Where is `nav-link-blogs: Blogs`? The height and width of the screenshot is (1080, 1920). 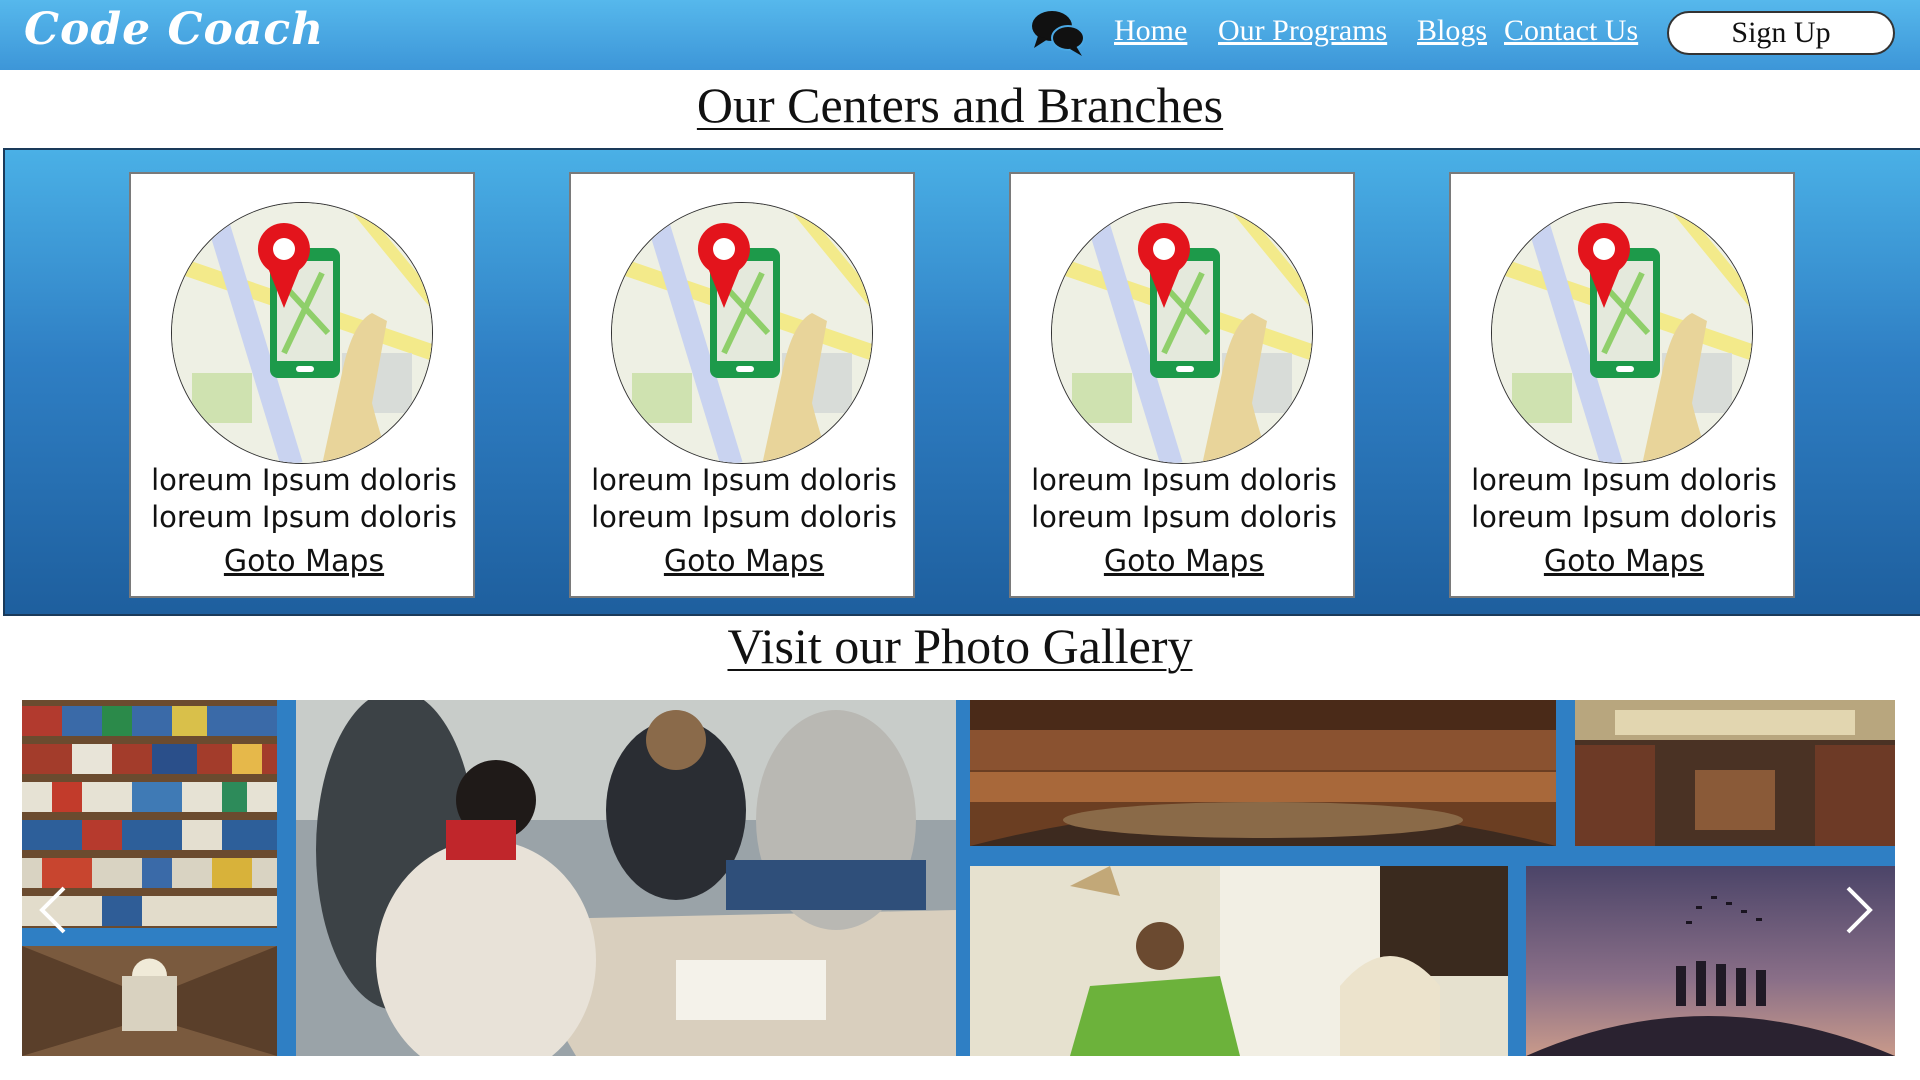
nav-link-blogs: Blogs is located at coordinates (1452, 31).